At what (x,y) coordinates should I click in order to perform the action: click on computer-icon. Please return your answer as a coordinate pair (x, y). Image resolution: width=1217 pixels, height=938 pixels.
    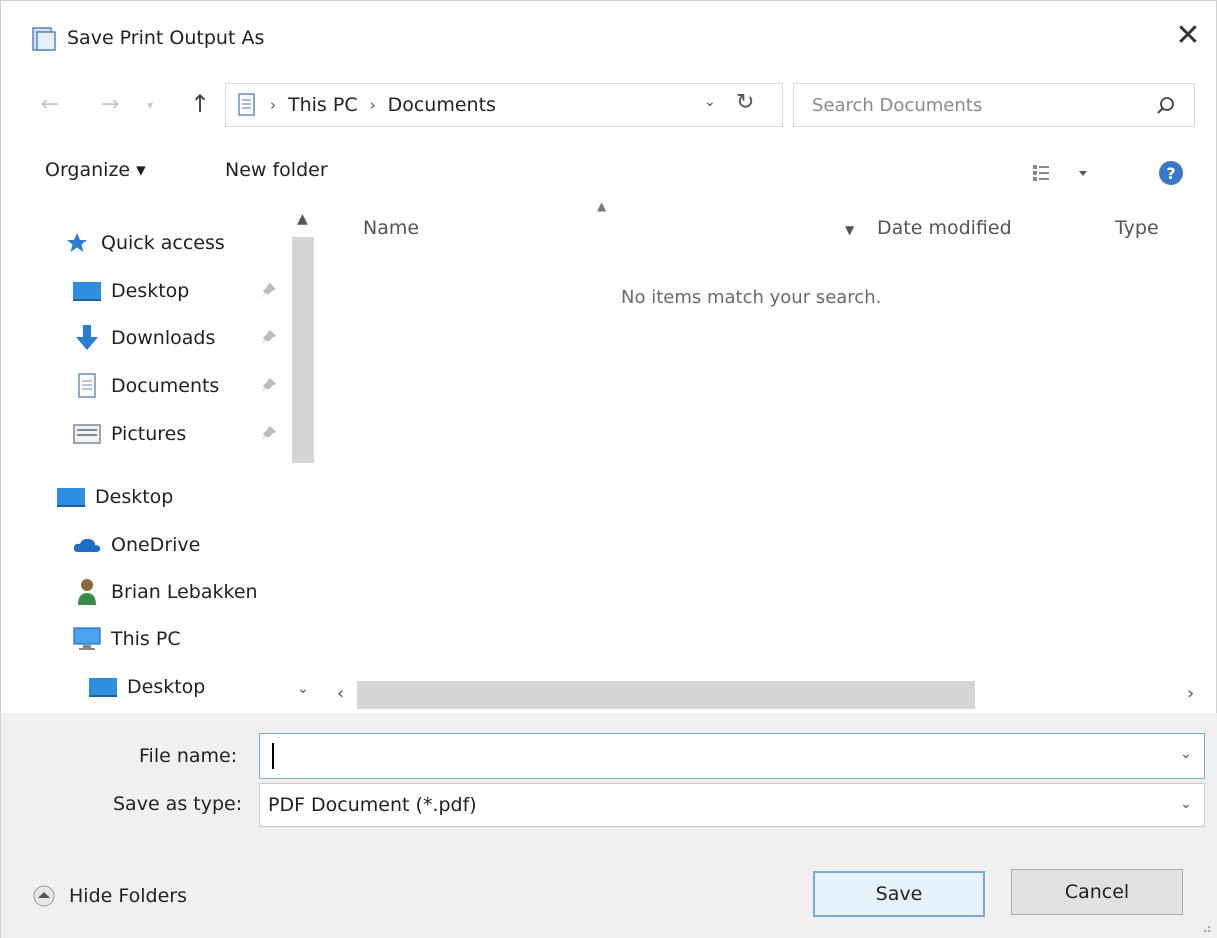
    Looking at the image, I should click on (87, 639).